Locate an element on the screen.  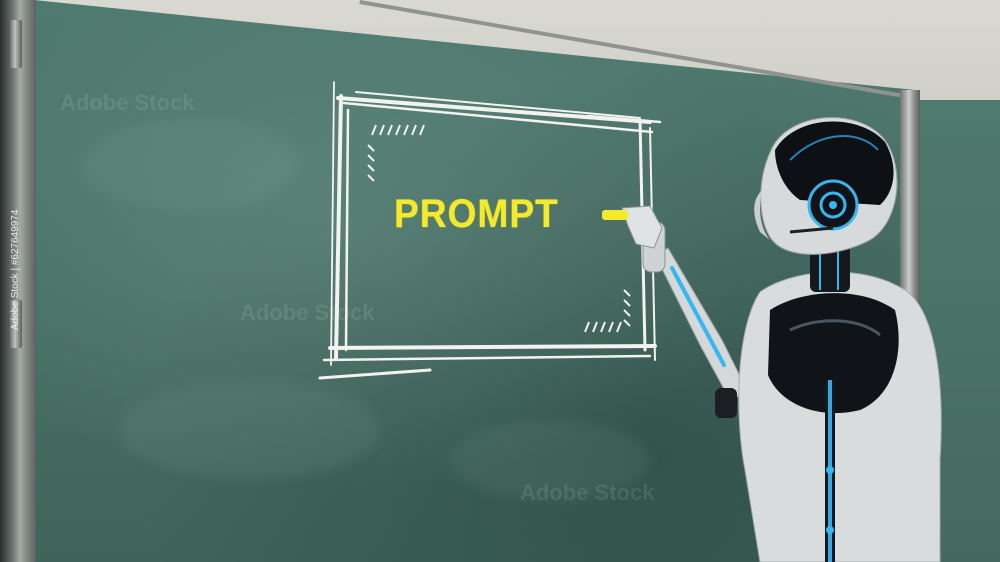
board-text: PROMPT is located at coordinates (476, 214).